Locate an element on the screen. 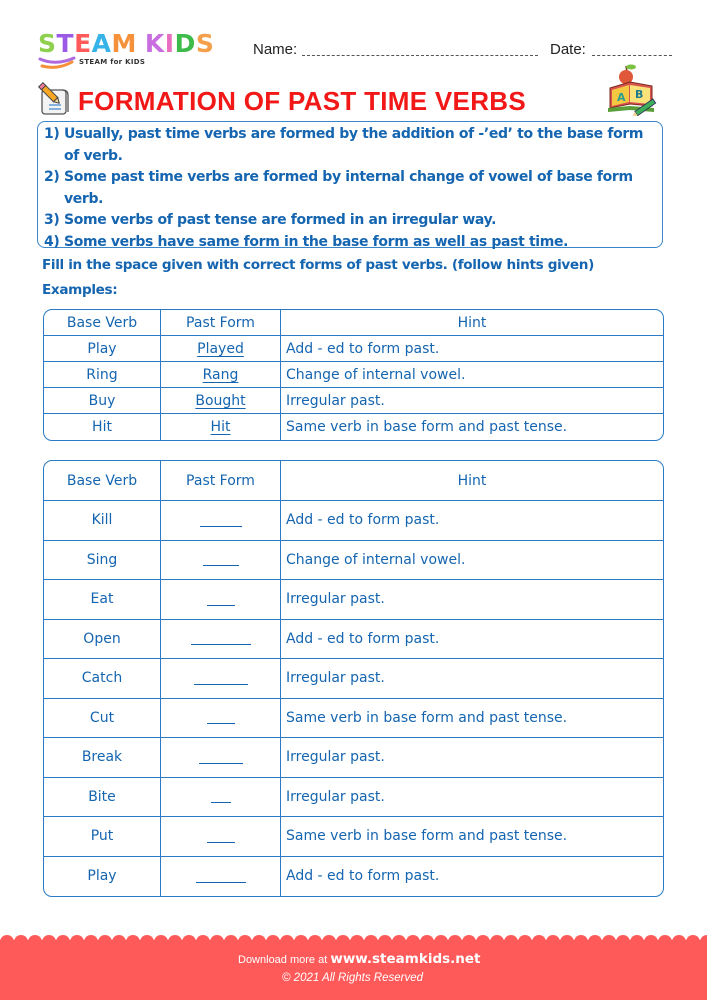 The height and width of the screenshot is (1000, 707). footer-copyright: © 2021 All Rights Reserved is located at coordinates (353, 978).